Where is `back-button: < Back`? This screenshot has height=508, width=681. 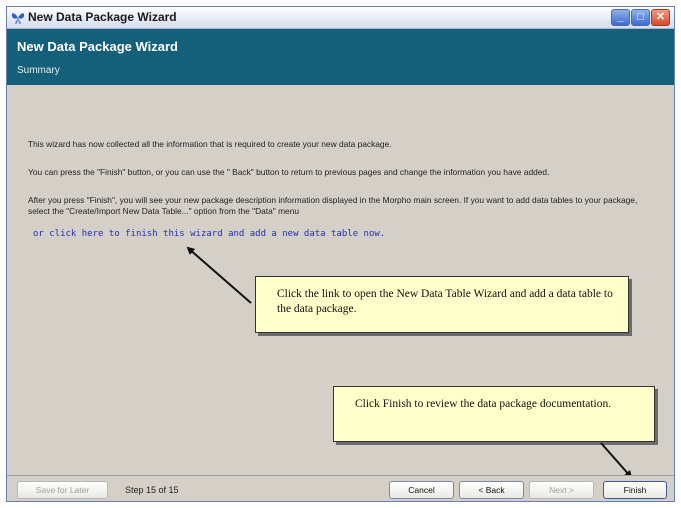
back-button: < Back is located at coordinates (491, 490).